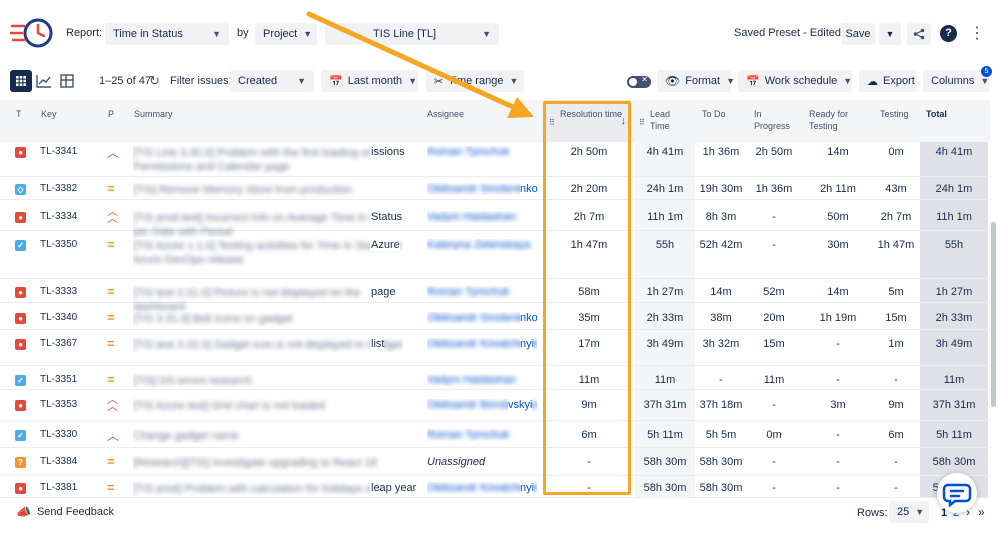 The height and width of the screenshot is (533, 999). What do you see at coordinates (957, 495) in the screenshot?
I see `chat-icon` at bounding box center [957, 495].